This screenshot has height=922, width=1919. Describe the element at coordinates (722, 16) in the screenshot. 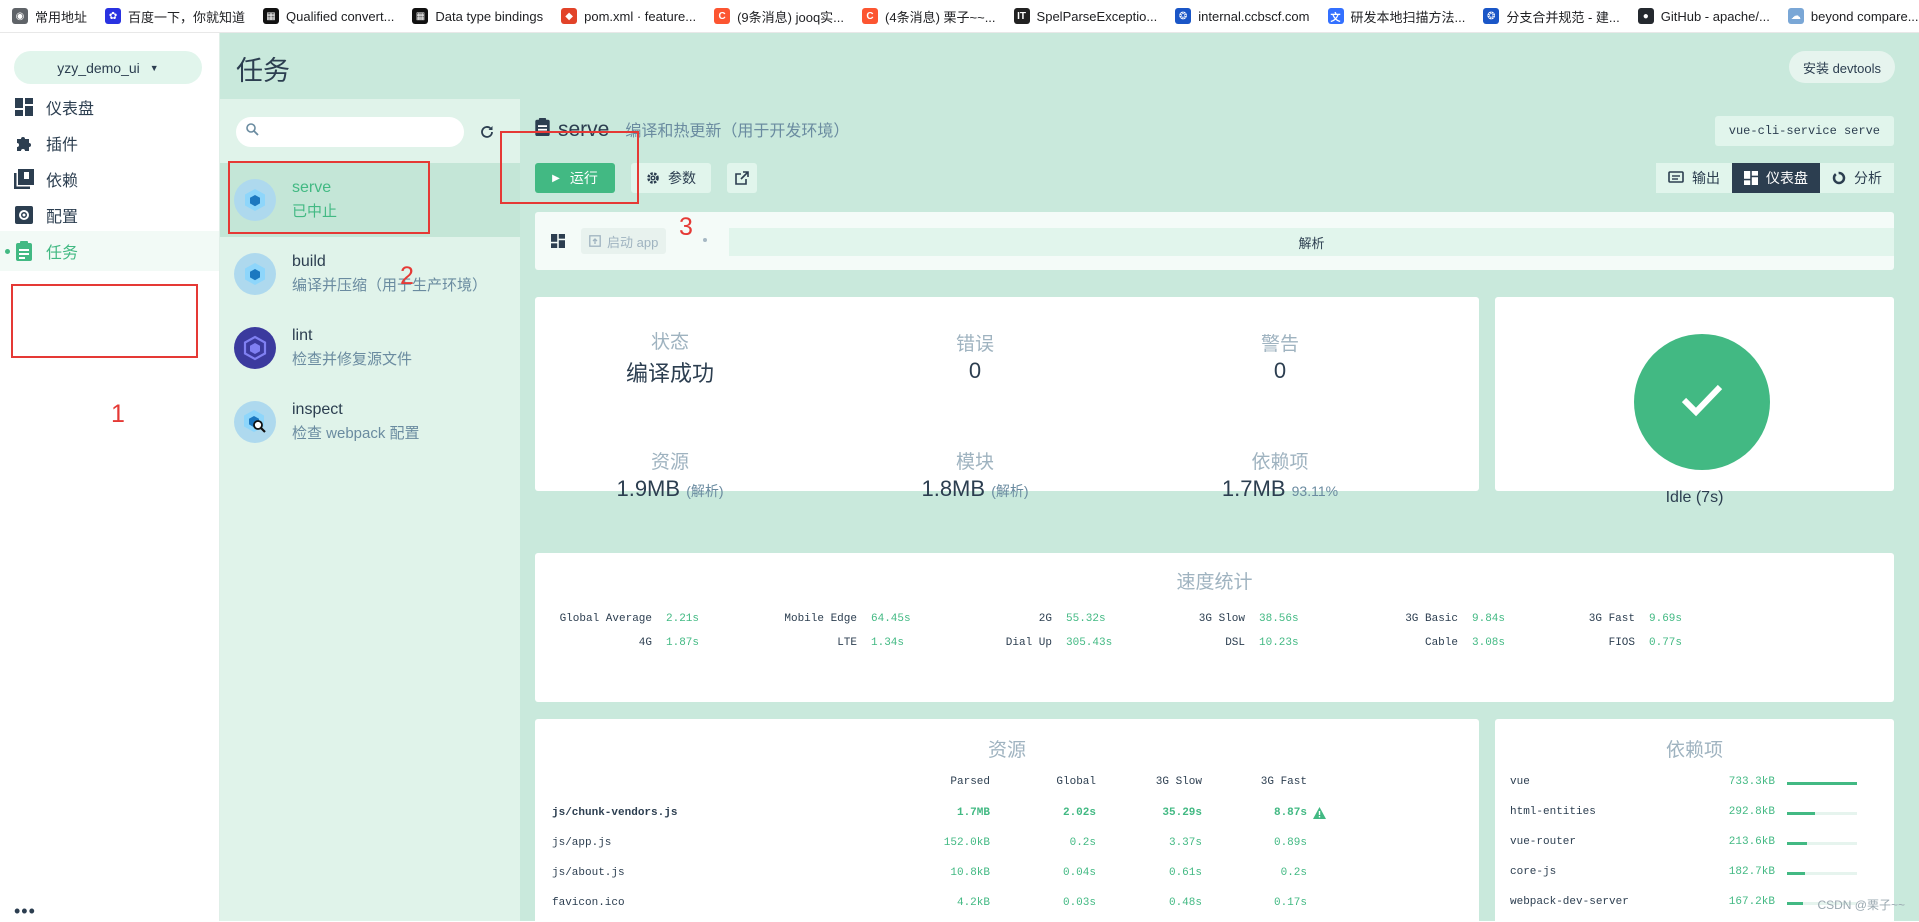

I see `csdn-icon: C` at that location.